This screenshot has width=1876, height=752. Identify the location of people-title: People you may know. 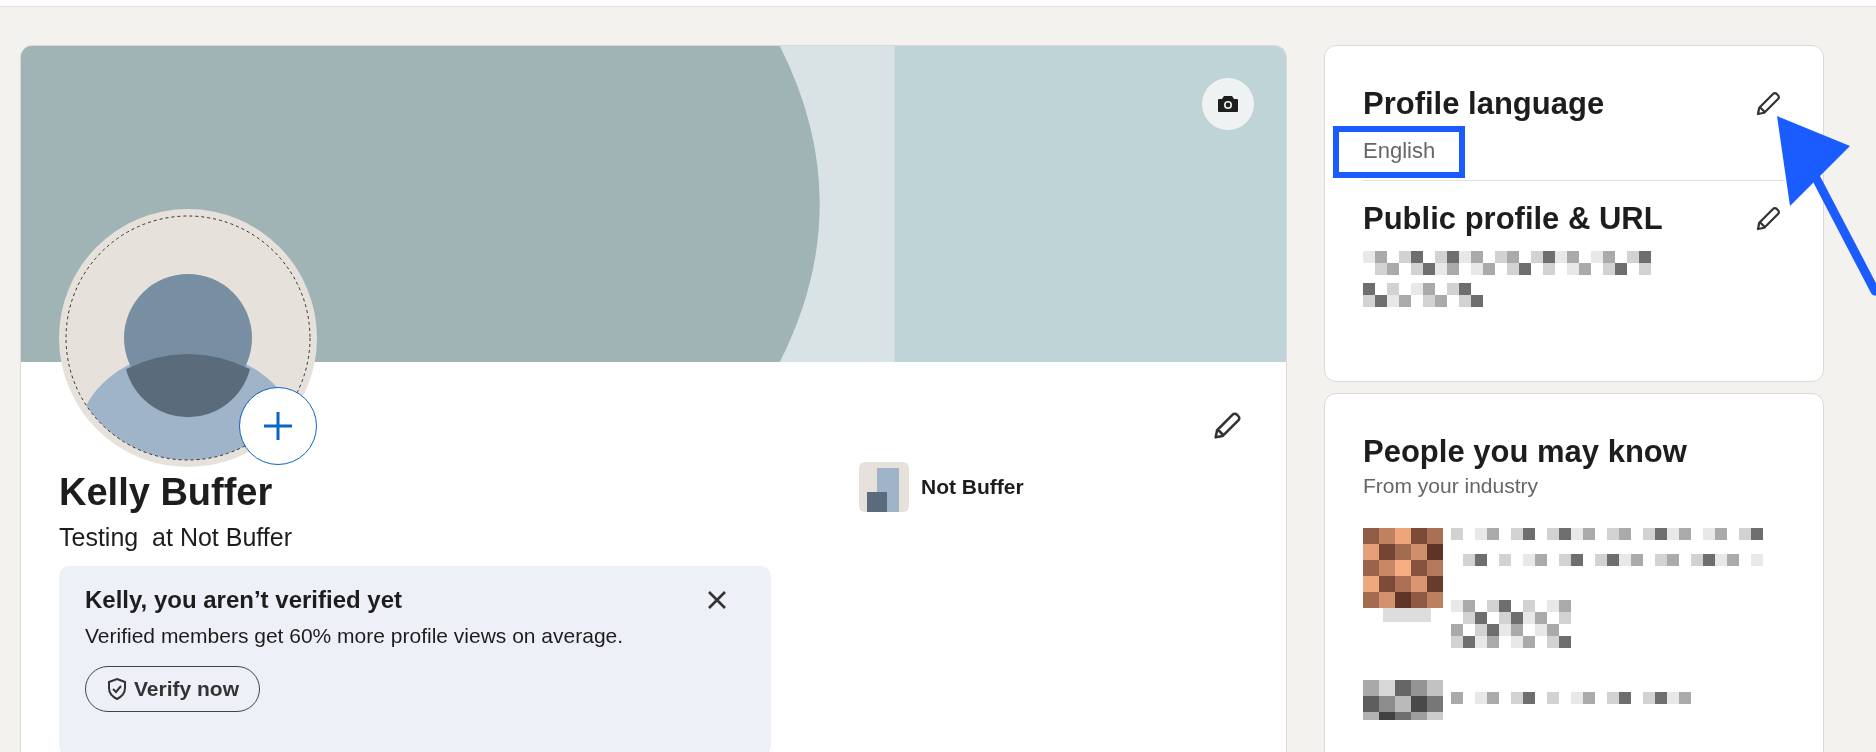
(1525, 452).